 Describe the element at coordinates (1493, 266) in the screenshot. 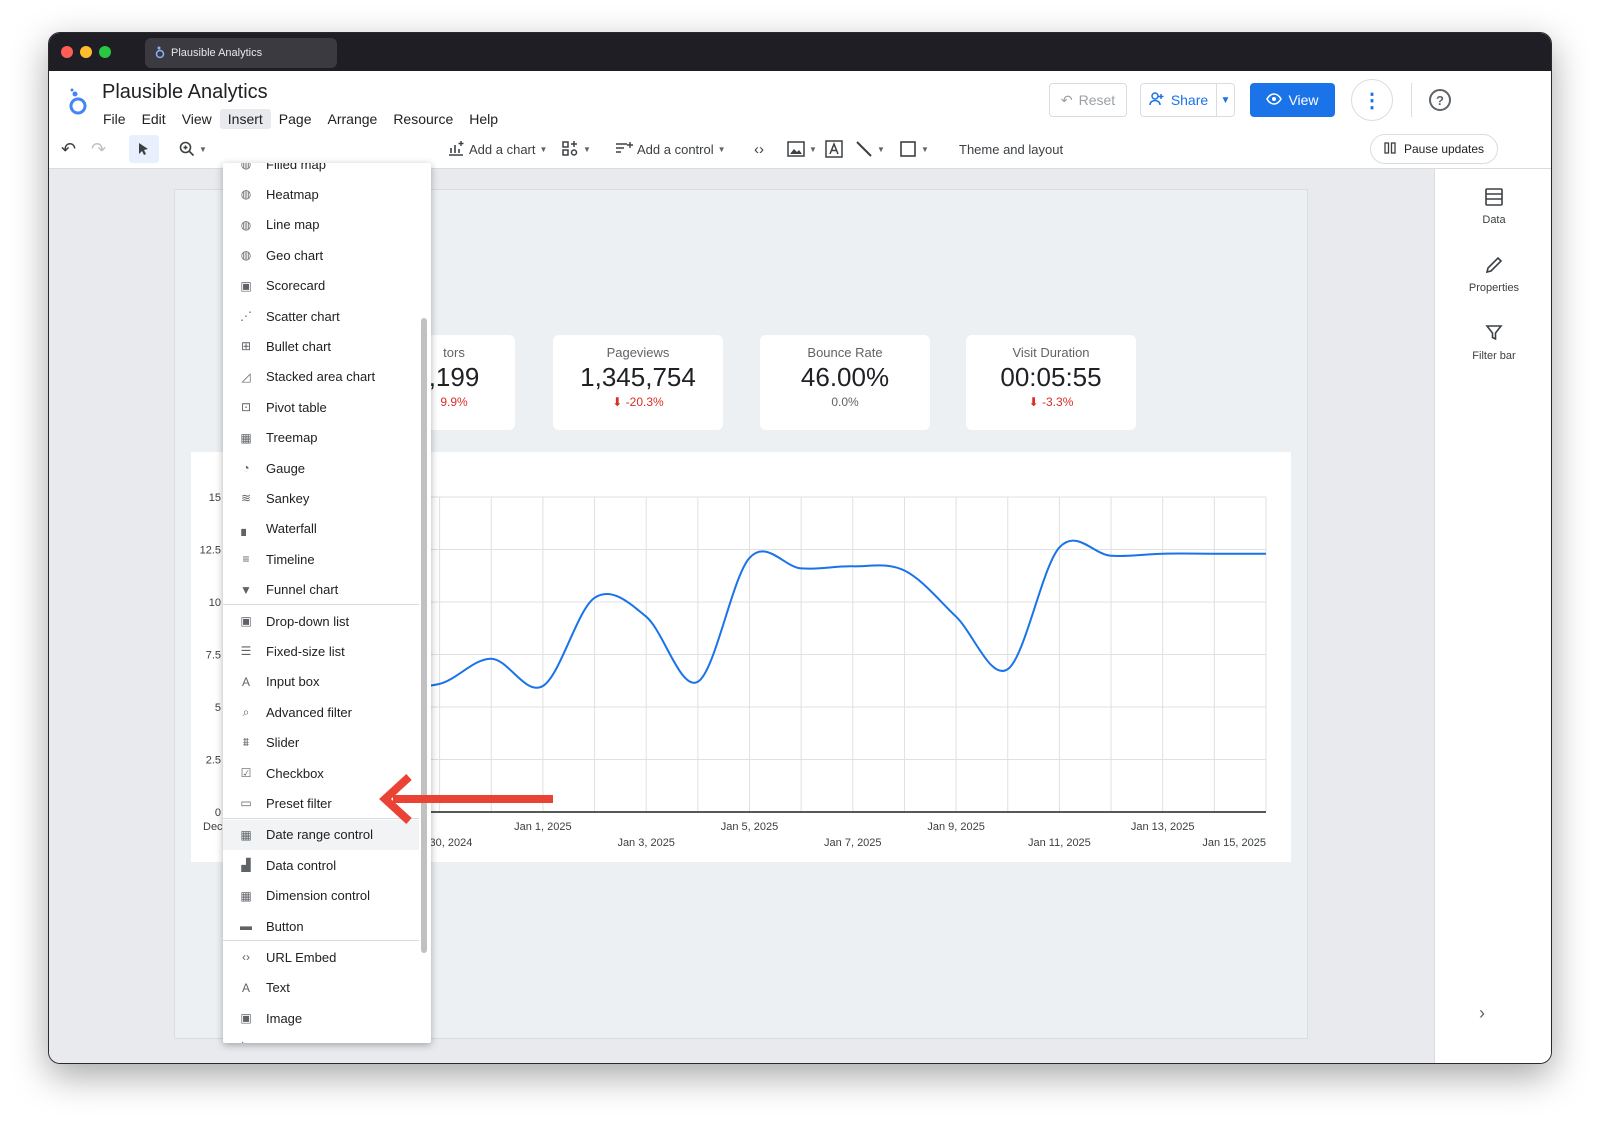

I see `pencil-icon` at that location.